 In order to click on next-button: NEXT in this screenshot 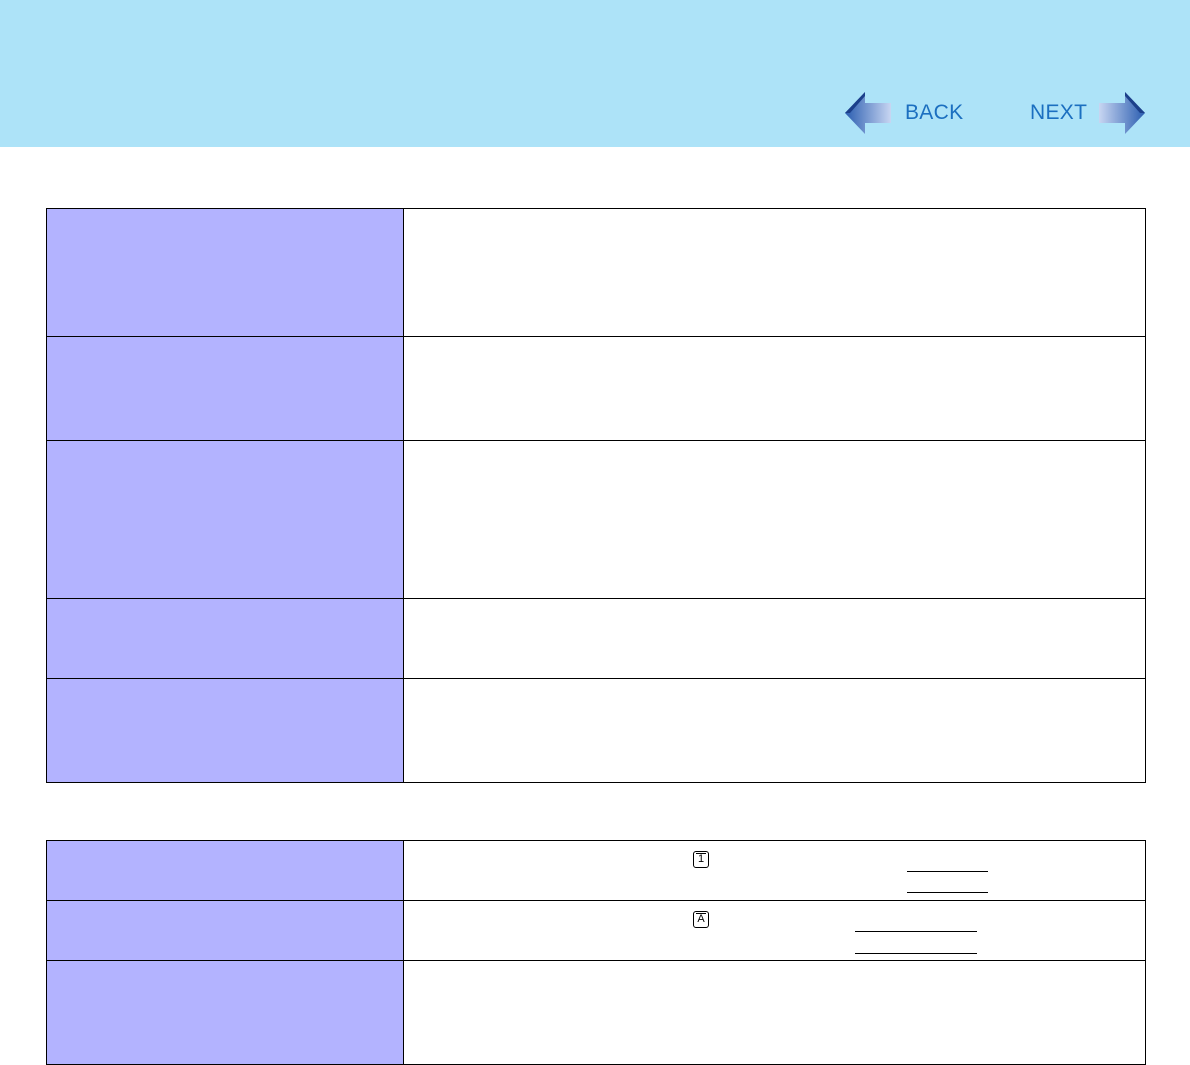, I will do `click(1088, 113)`.